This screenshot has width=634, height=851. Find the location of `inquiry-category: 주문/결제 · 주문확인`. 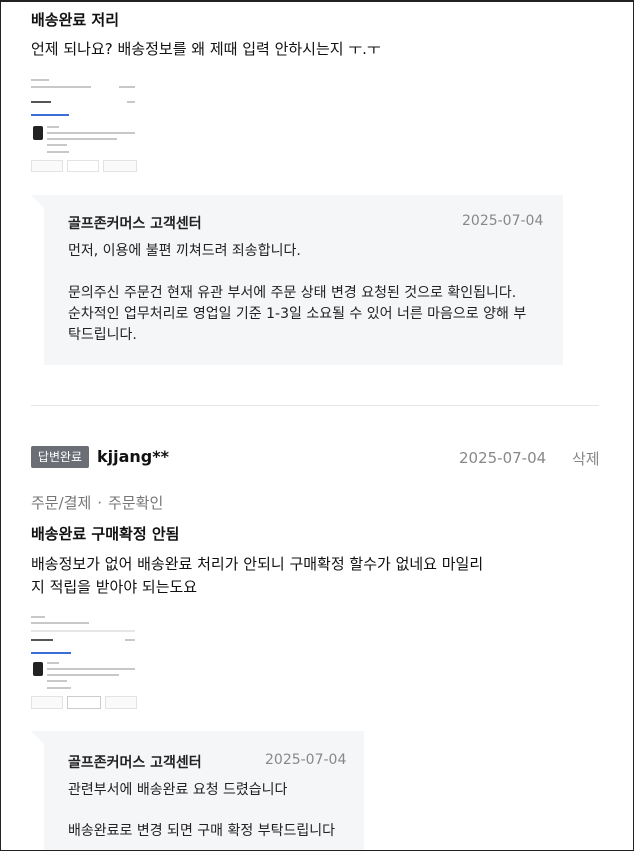

inquiry-category: 주문/결제 · 주문확인 is located at coordinates (97, 502).